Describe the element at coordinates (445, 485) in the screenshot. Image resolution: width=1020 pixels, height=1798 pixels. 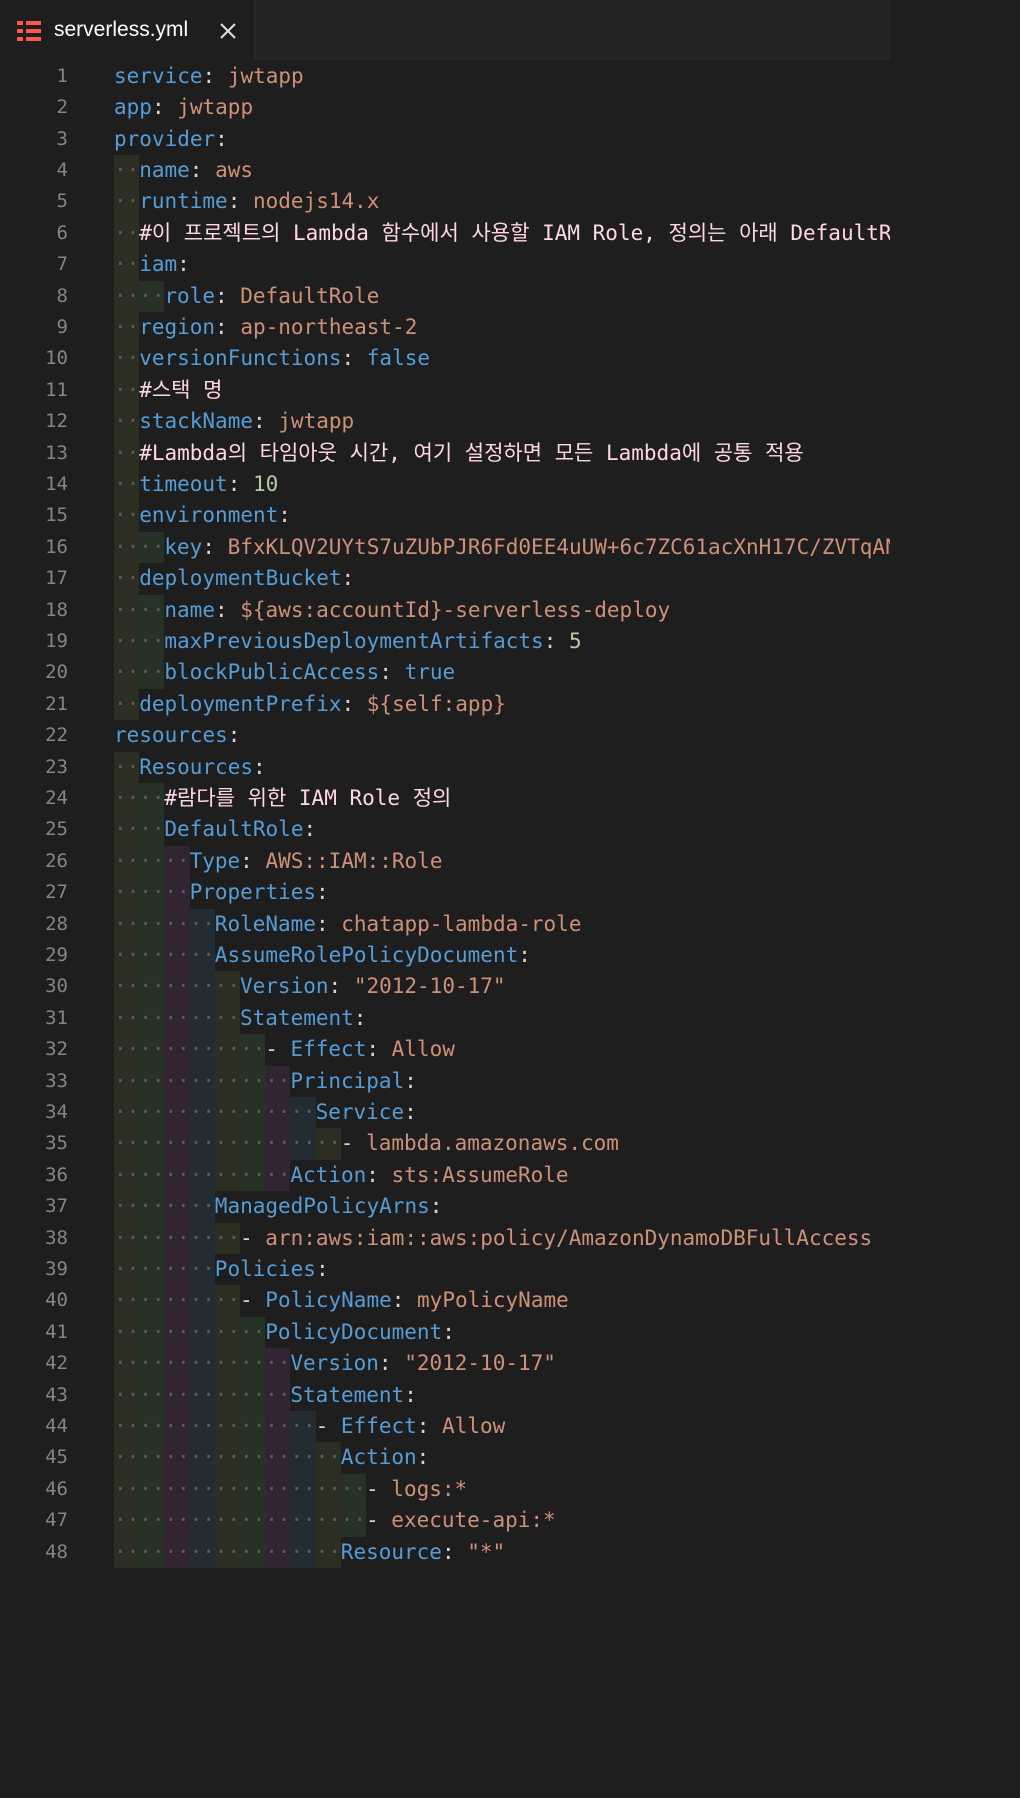
I see `code-line: 14 ·· timeout: 10` at that location.